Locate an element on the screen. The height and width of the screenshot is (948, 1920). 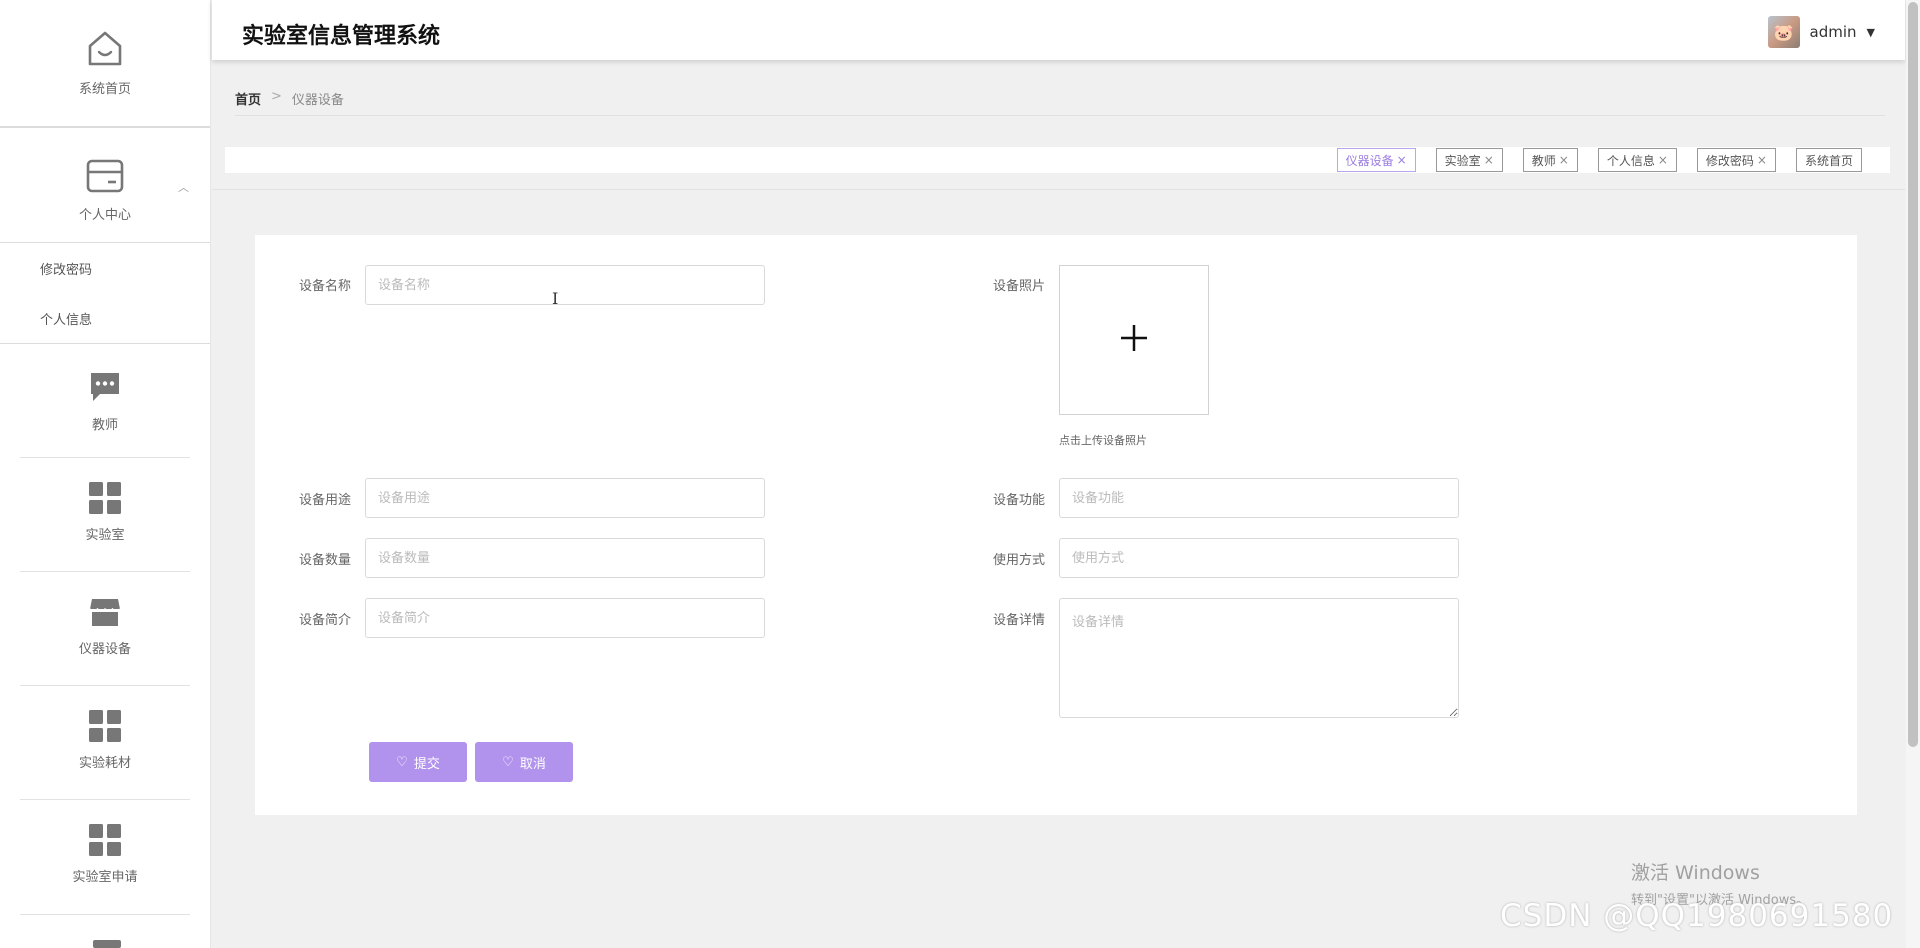
page-scrollbar is located at coordinates (1913, 474).